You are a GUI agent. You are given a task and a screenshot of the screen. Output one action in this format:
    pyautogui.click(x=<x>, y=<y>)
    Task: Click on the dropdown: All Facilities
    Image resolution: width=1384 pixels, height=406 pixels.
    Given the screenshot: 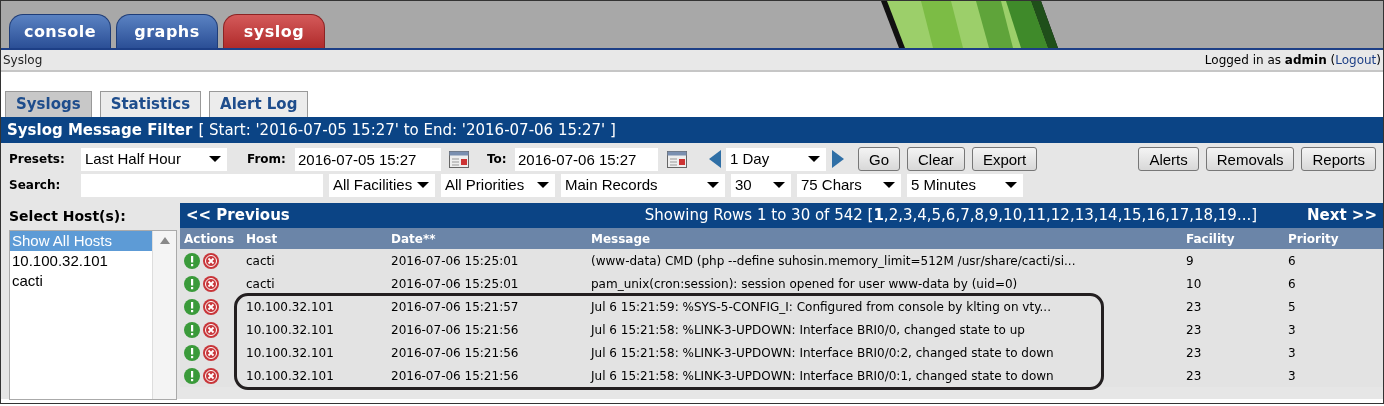 What is the action you would take?
    pyautogui.click(x=382, y=185)
    